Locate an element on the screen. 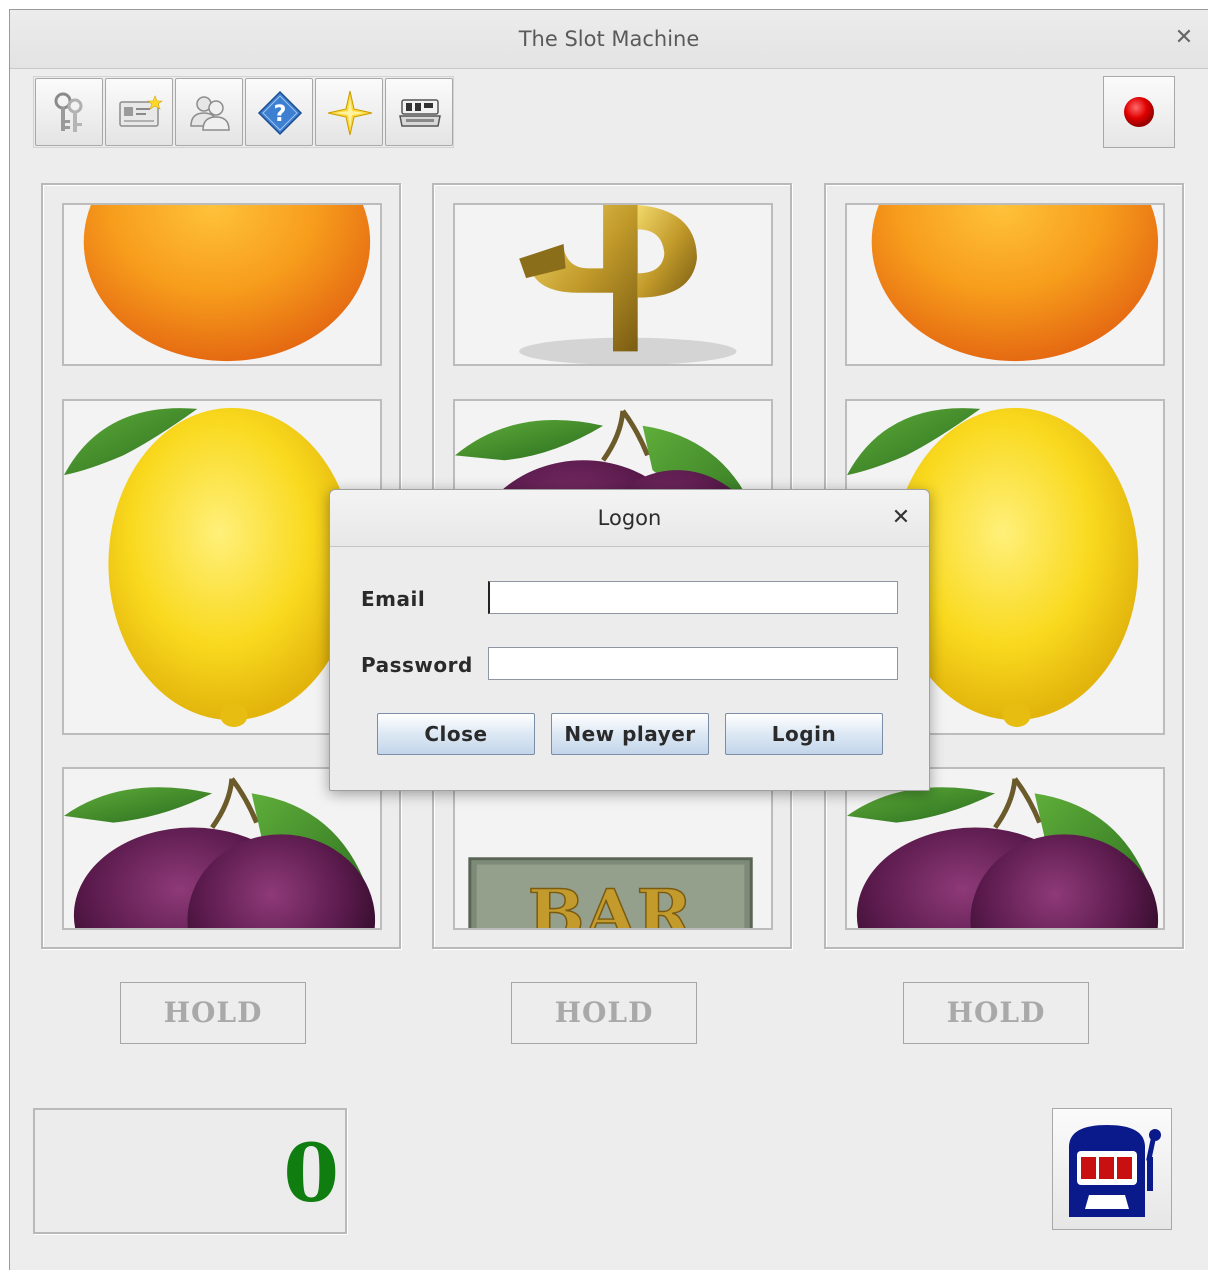 The height and width of the screenshot is (1270, 1210). reel-3-symbol-orange is located at coordinates (1005, 284).